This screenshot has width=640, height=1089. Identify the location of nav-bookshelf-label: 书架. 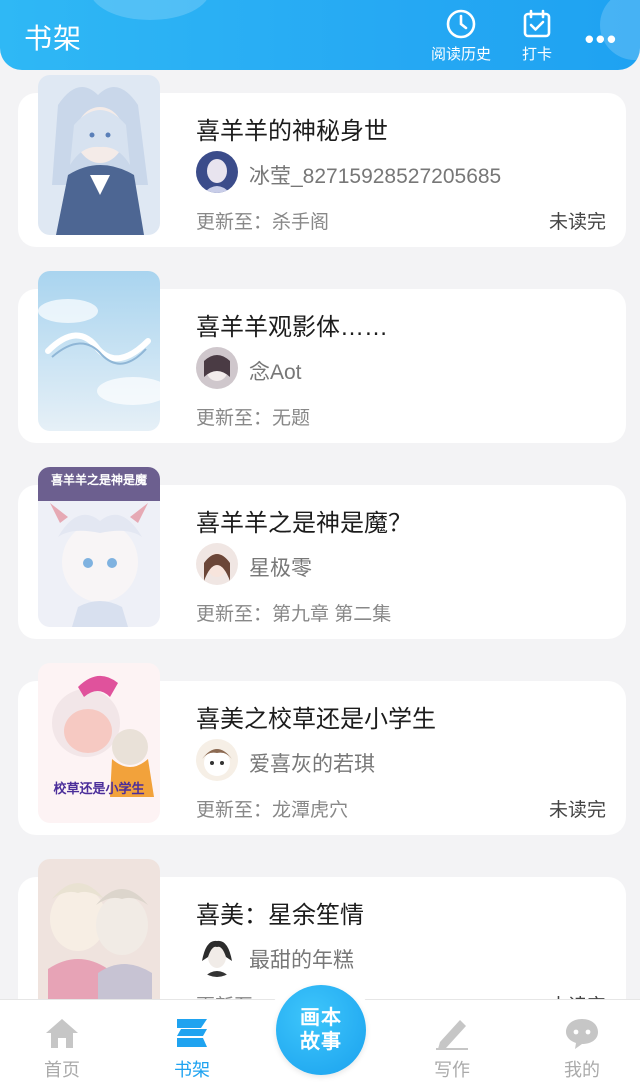
(192, 1070).